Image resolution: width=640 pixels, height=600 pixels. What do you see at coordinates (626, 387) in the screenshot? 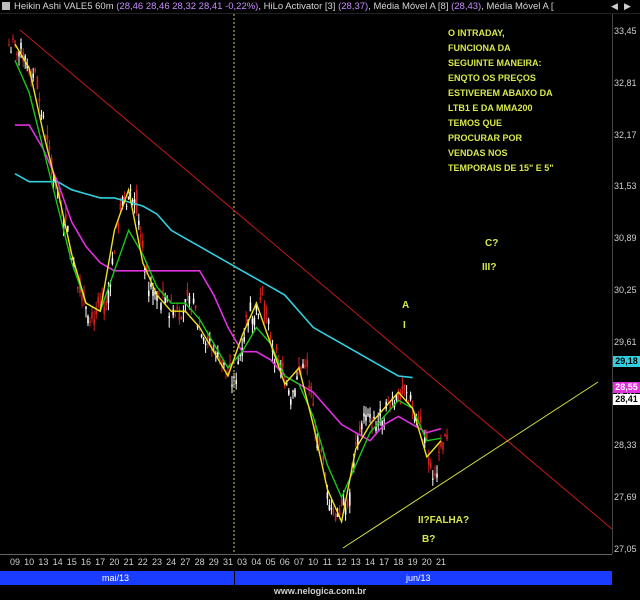
I see `price-tag-magenta-ma: 28,55` at bounding box center [626, 387].